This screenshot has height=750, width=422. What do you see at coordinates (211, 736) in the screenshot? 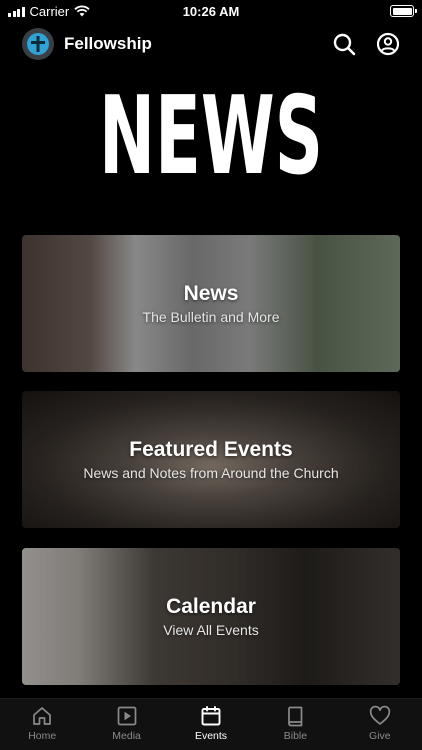
I see `tab-label: Events` at bounding box center [211, 736].